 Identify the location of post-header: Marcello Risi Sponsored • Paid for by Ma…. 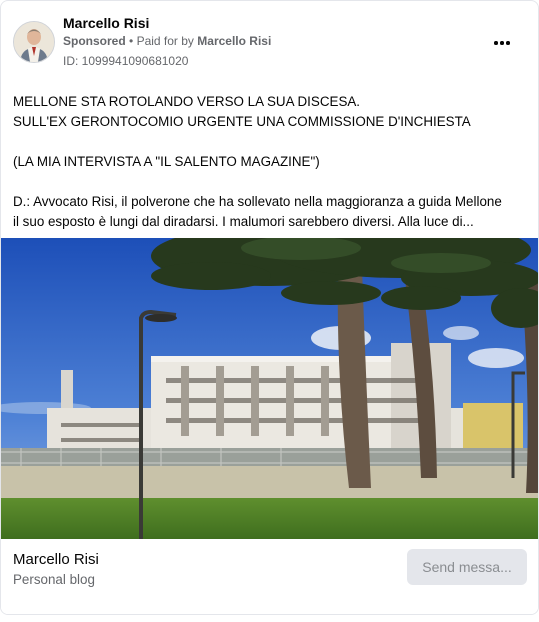
(269, 42).